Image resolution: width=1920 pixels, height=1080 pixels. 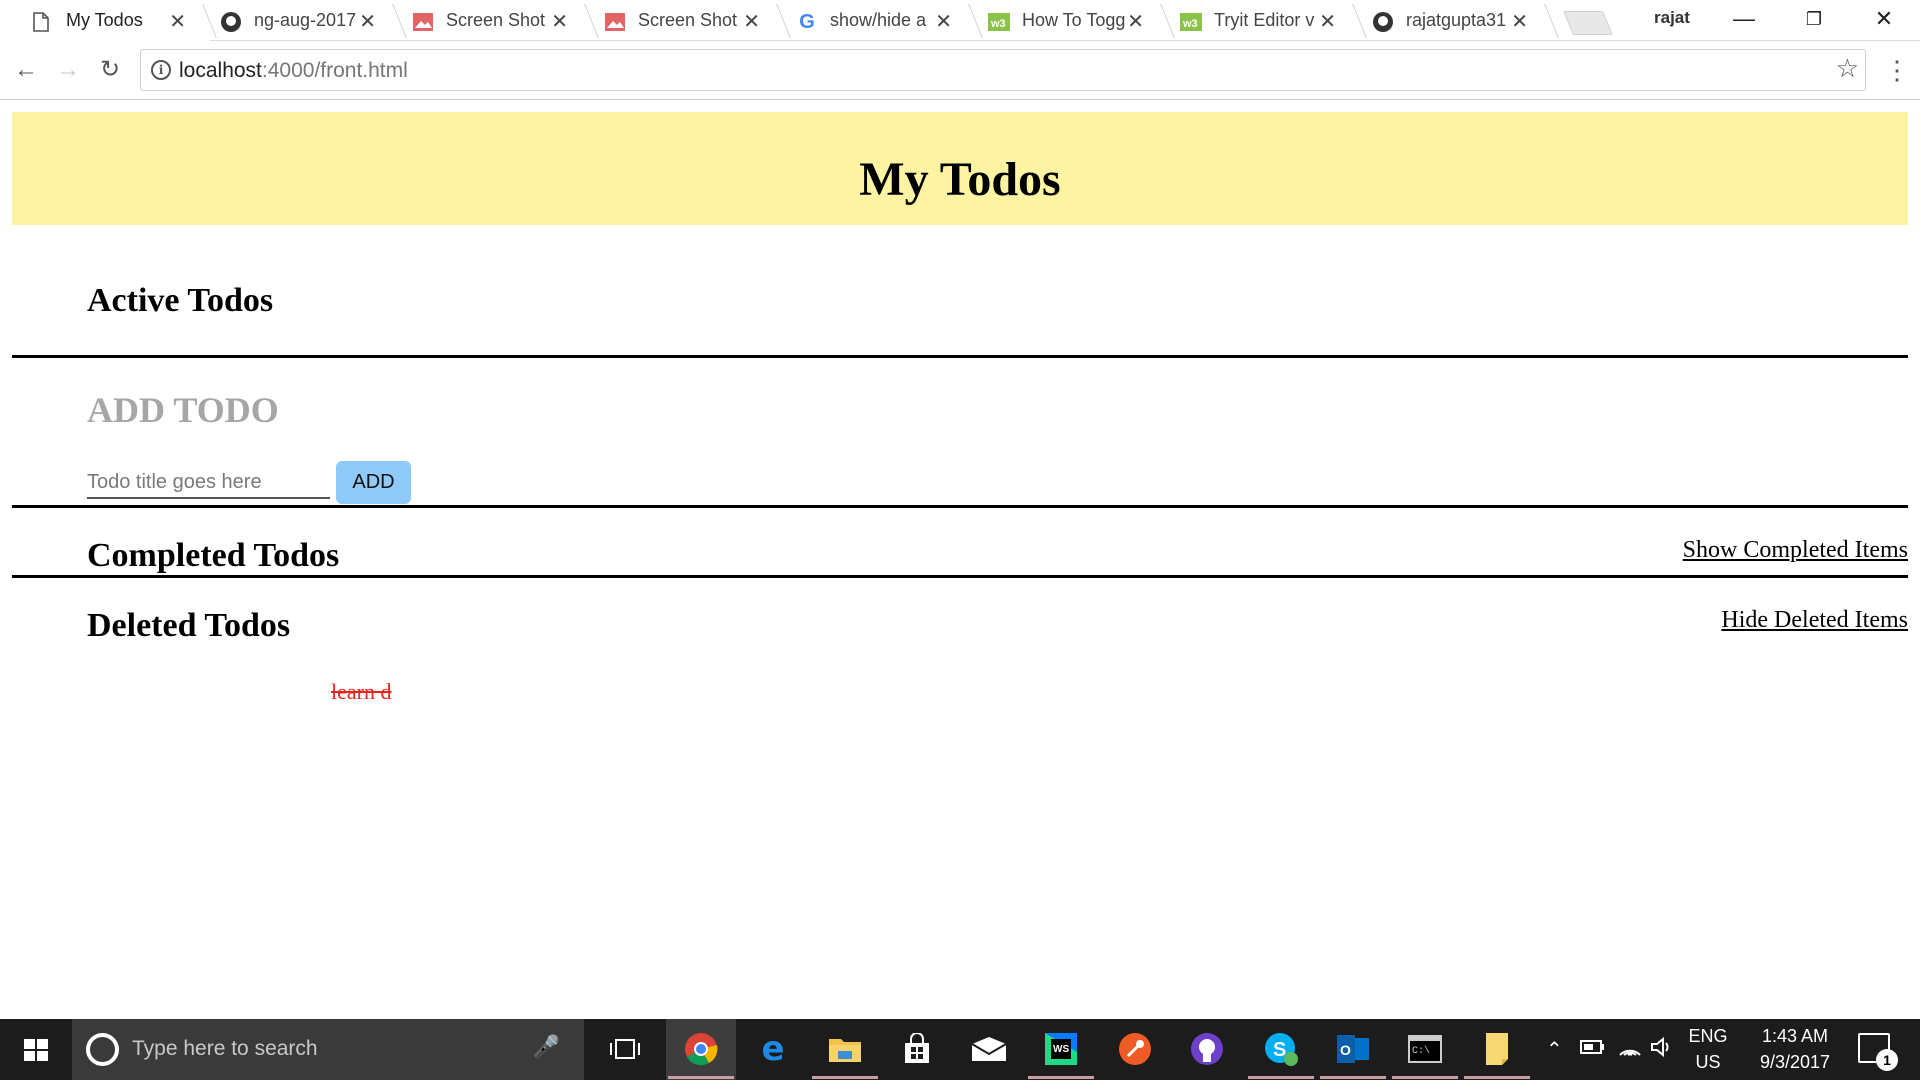 I want to click on tab-screen-shot-2: Screen Shot ✕, so click(x=682, y=21).